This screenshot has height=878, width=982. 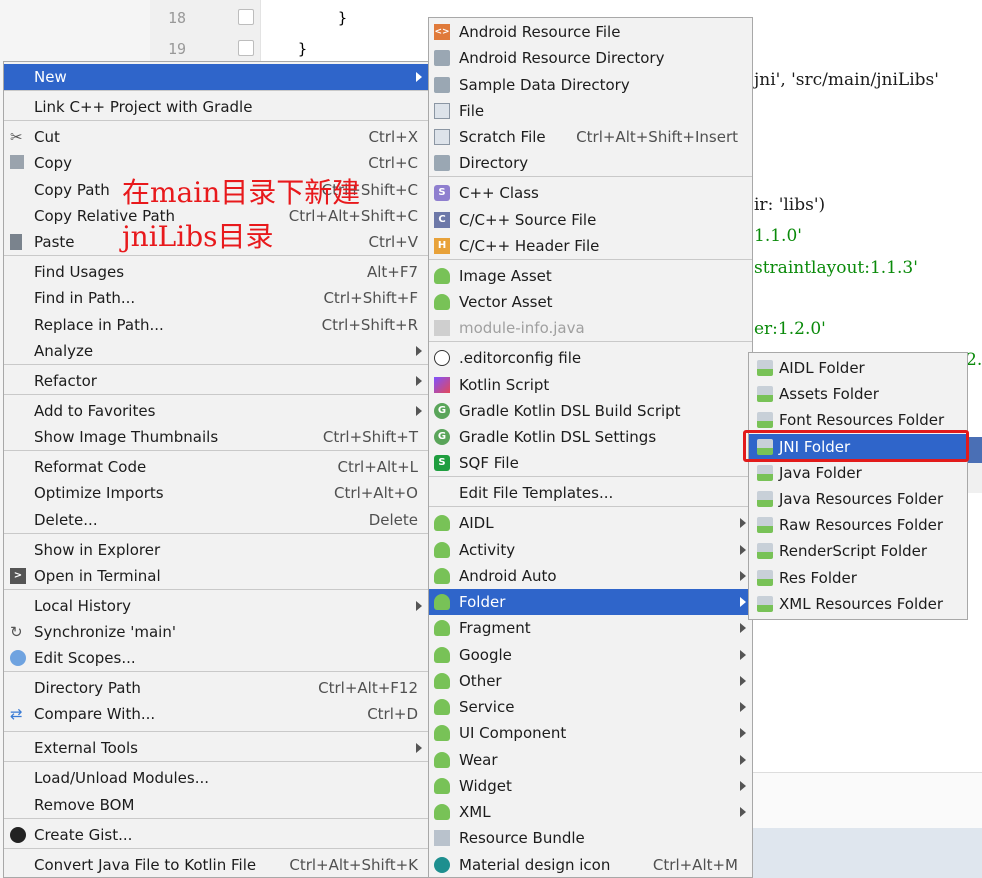 What do you see at coordinates (216, 550) in the screenshot?
I see `menu-item-show-in-explorer: Show in Explorer` at bounding box center [216, 550].